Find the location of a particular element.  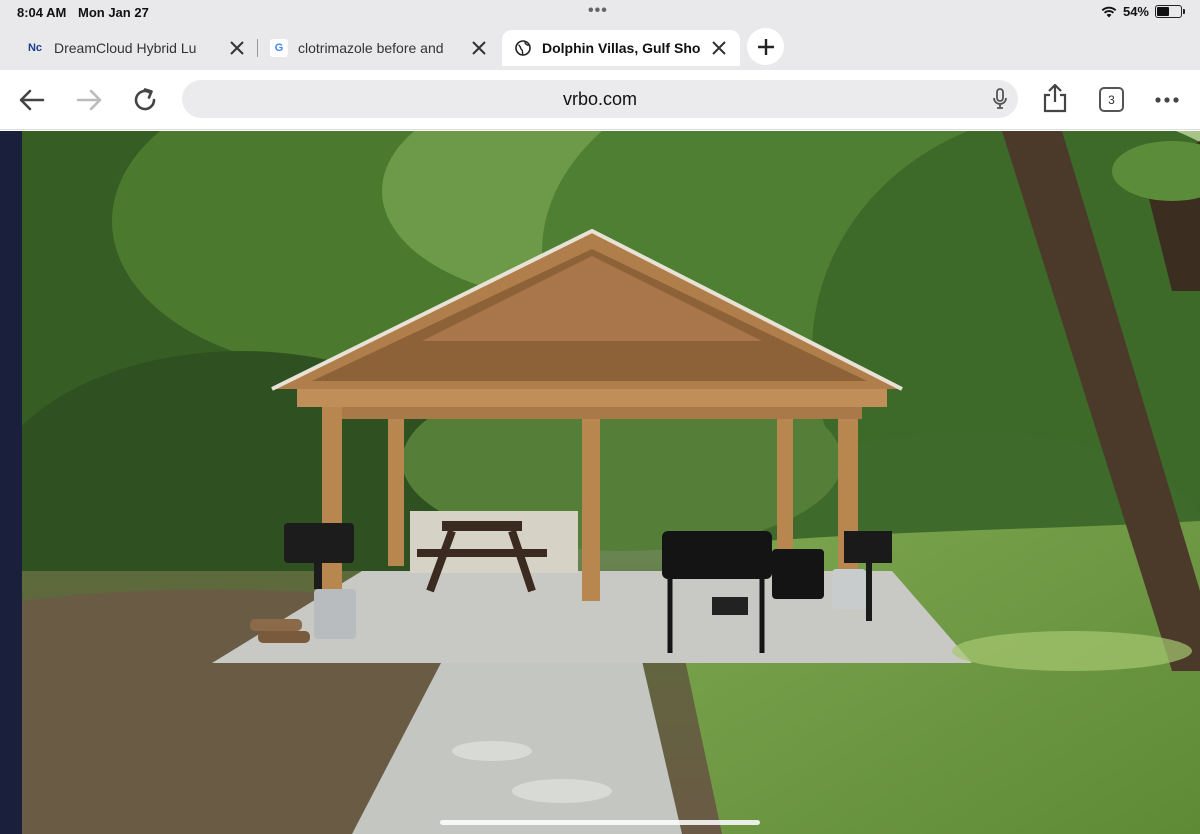

status-date: Mon Jan 27 is located at coordinates (113, 12).